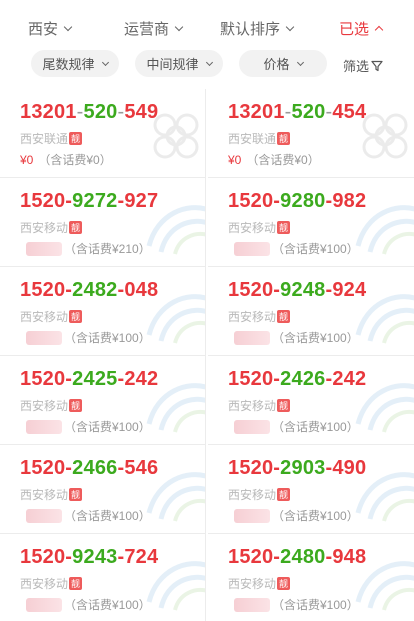 This screenshot has width=414, height=621. What do you see at coordinates (89, 290) in the screenshot?
I see `phone-number: 1520-2482-048` at bounding box center [89, 290].